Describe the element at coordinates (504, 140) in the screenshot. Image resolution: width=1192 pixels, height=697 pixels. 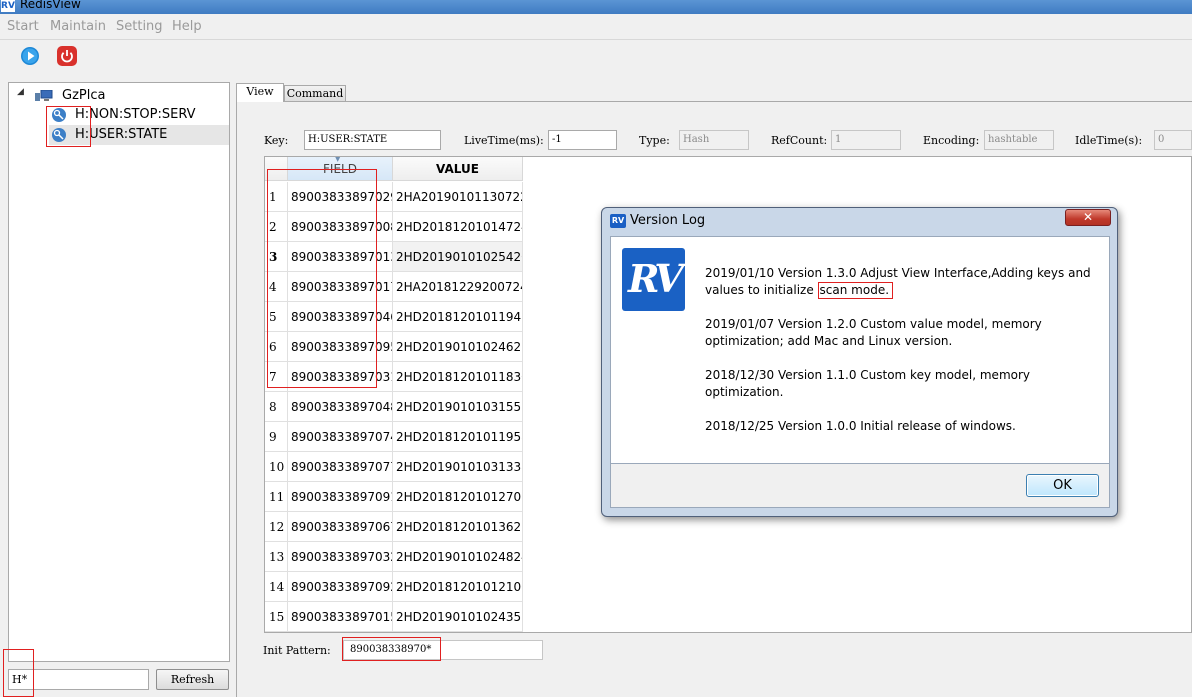
I see `livetime-label: LiveTime(ms):` at that location.